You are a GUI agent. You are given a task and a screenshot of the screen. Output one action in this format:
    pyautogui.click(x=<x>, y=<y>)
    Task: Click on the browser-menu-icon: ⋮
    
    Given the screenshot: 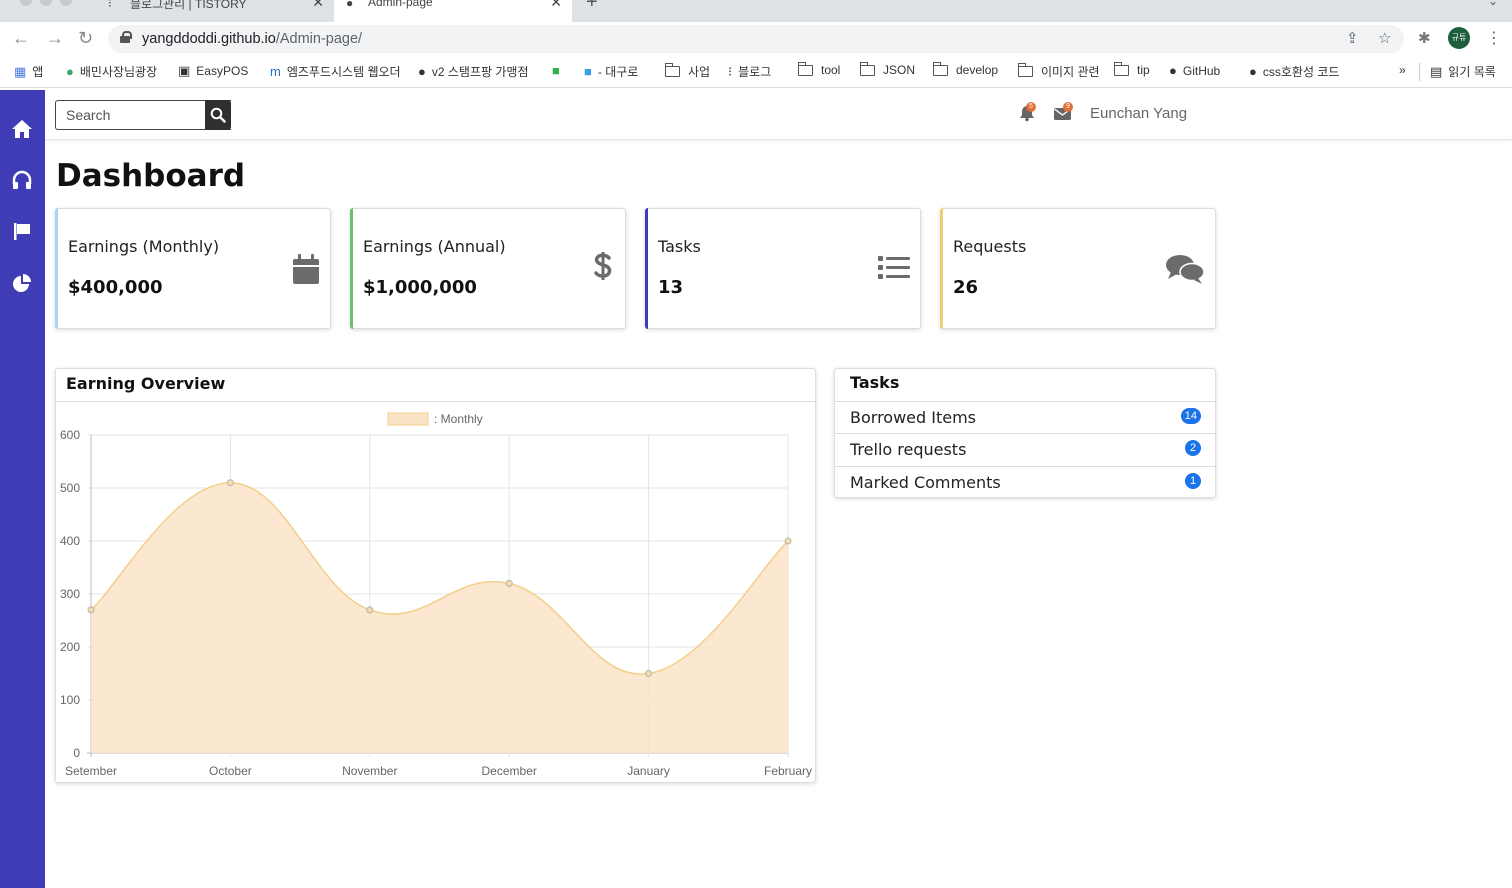 What is the action you would take?
    pyautogui.click(x=1494, y=38)
    